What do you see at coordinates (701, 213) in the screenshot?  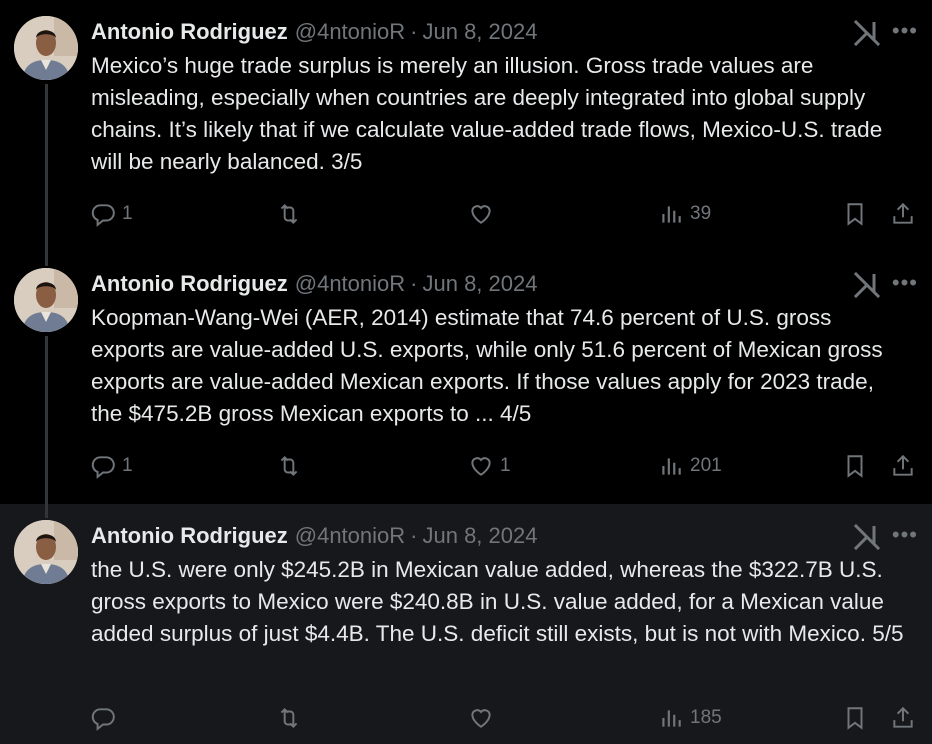 I see `view-count: 39` at bounding box center [701, 213].